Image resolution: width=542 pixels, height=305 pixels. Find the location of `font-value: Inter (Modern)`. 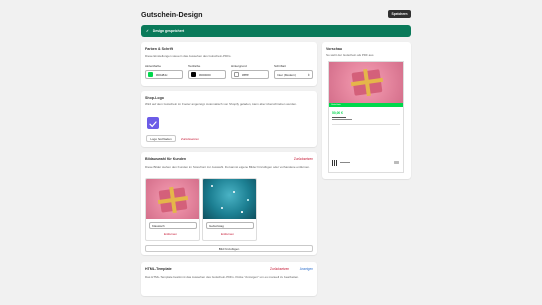

font-value: Inter (Modern) is located at coordinates (287, 74).